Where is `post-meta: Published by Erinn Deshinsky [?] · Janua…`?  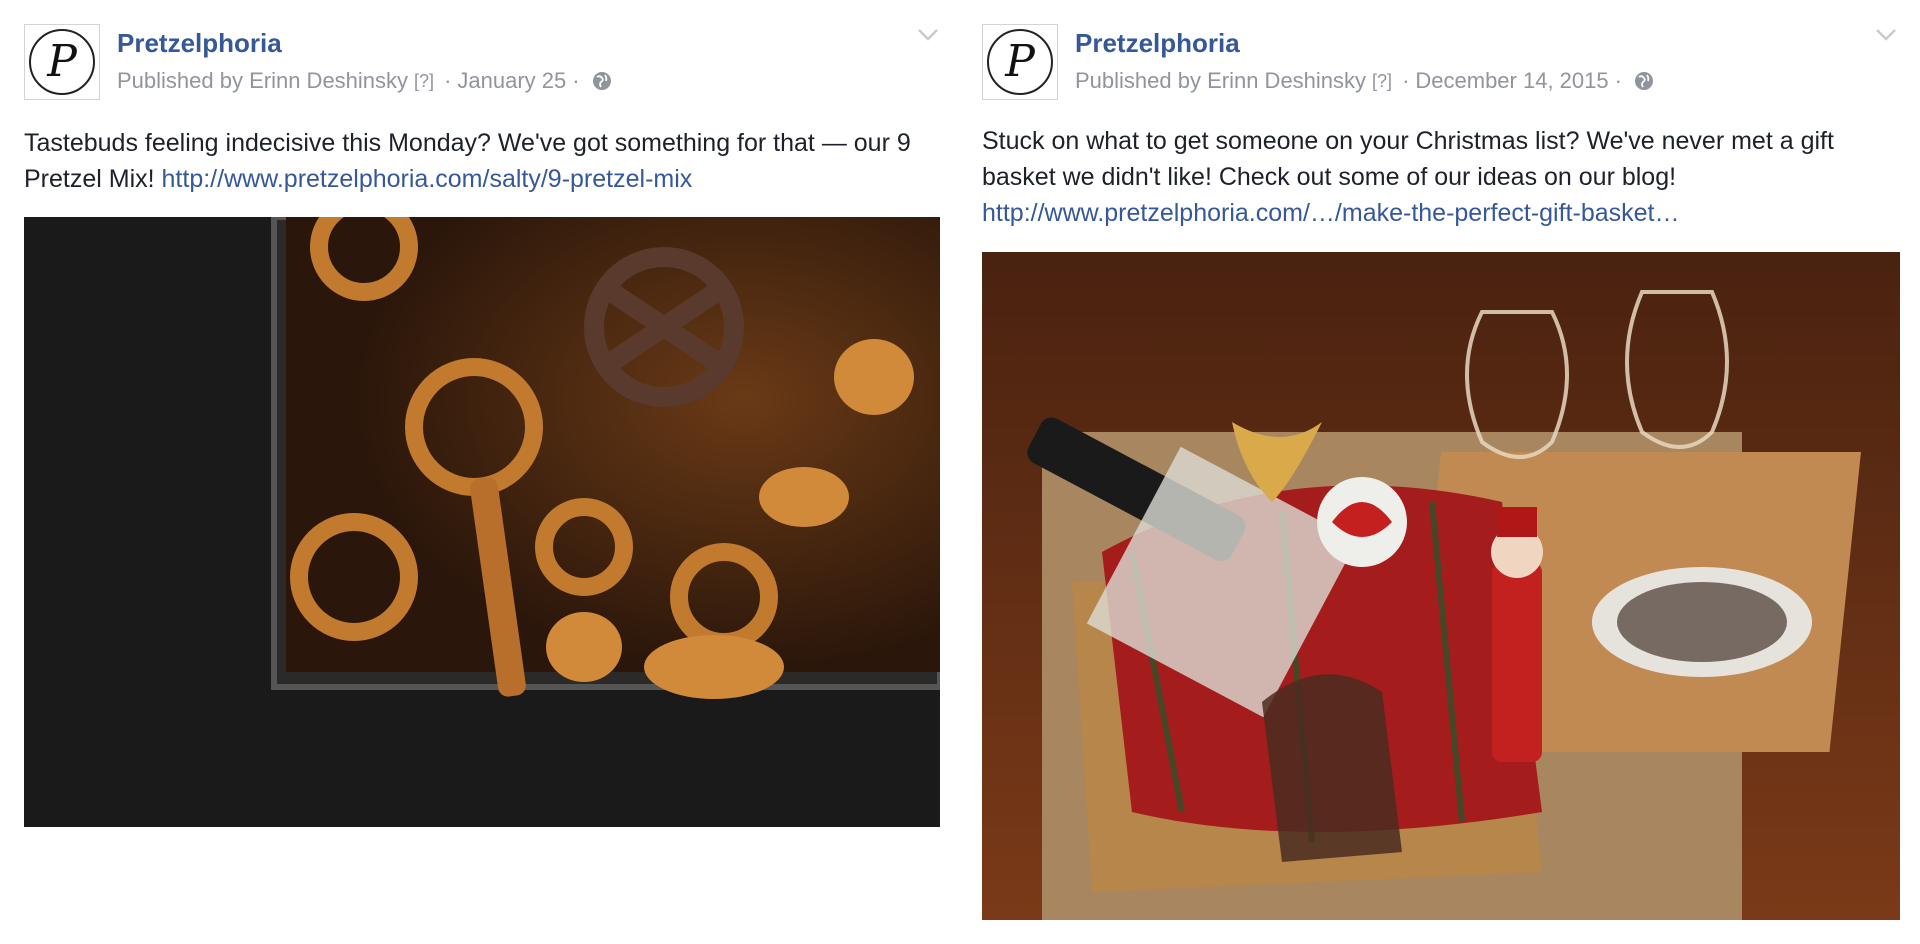
post-meta: Published by Erinn Deshinsky [?] · Janua… is located at coordinates (364, 81).